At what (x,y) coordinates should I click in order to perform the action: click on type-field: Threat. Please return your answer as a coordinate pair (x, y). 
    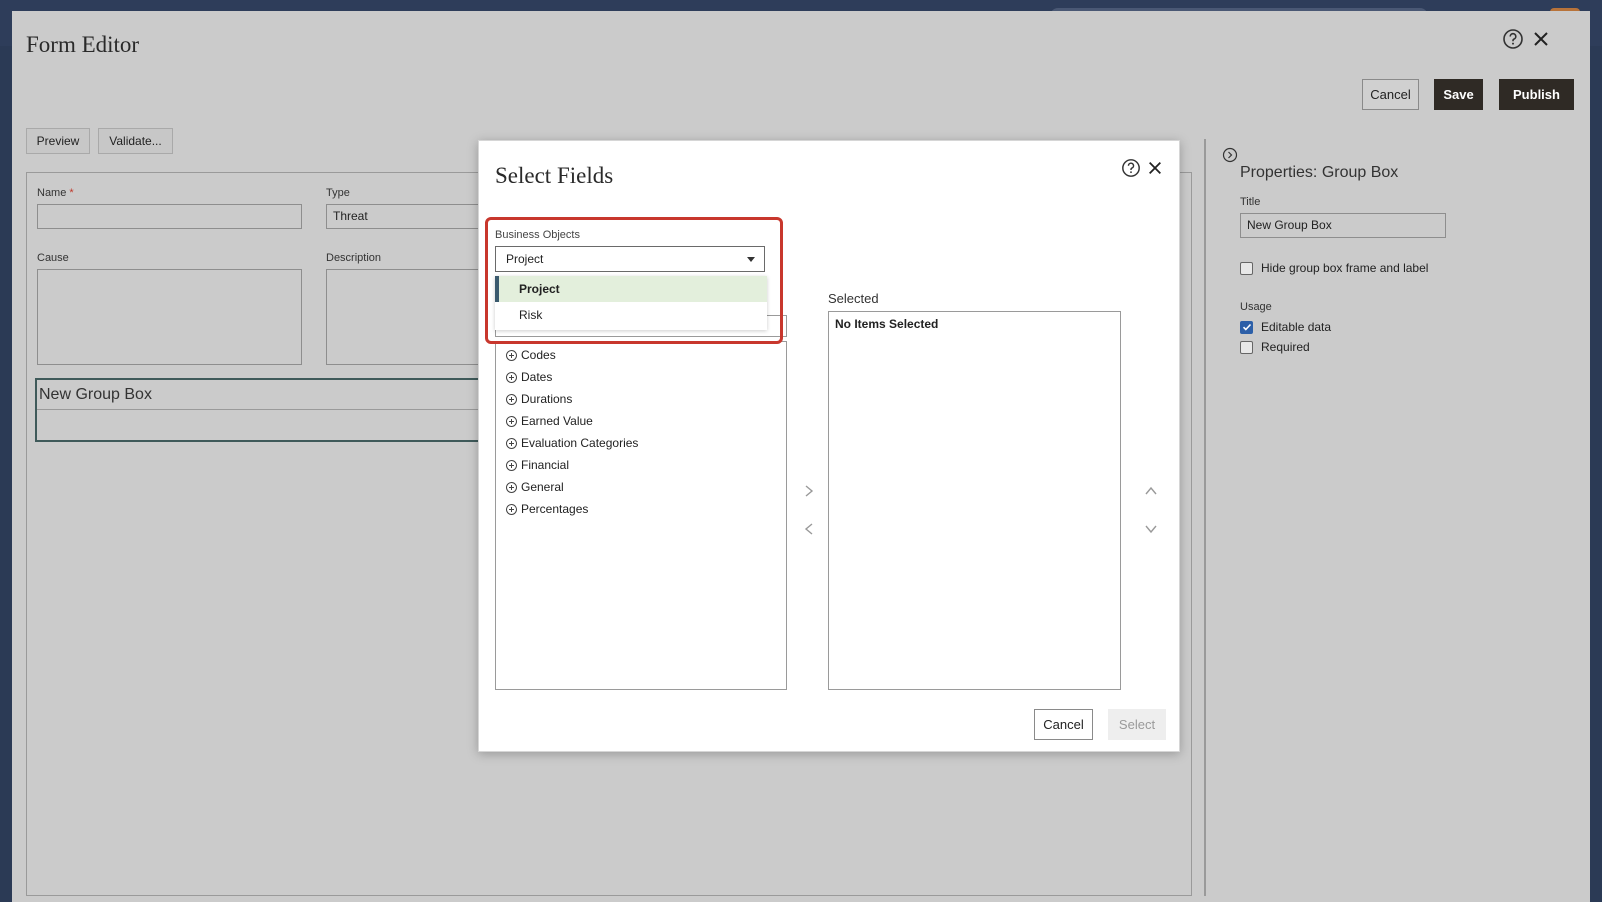
    Looking at the image, I should click on (411, 216).